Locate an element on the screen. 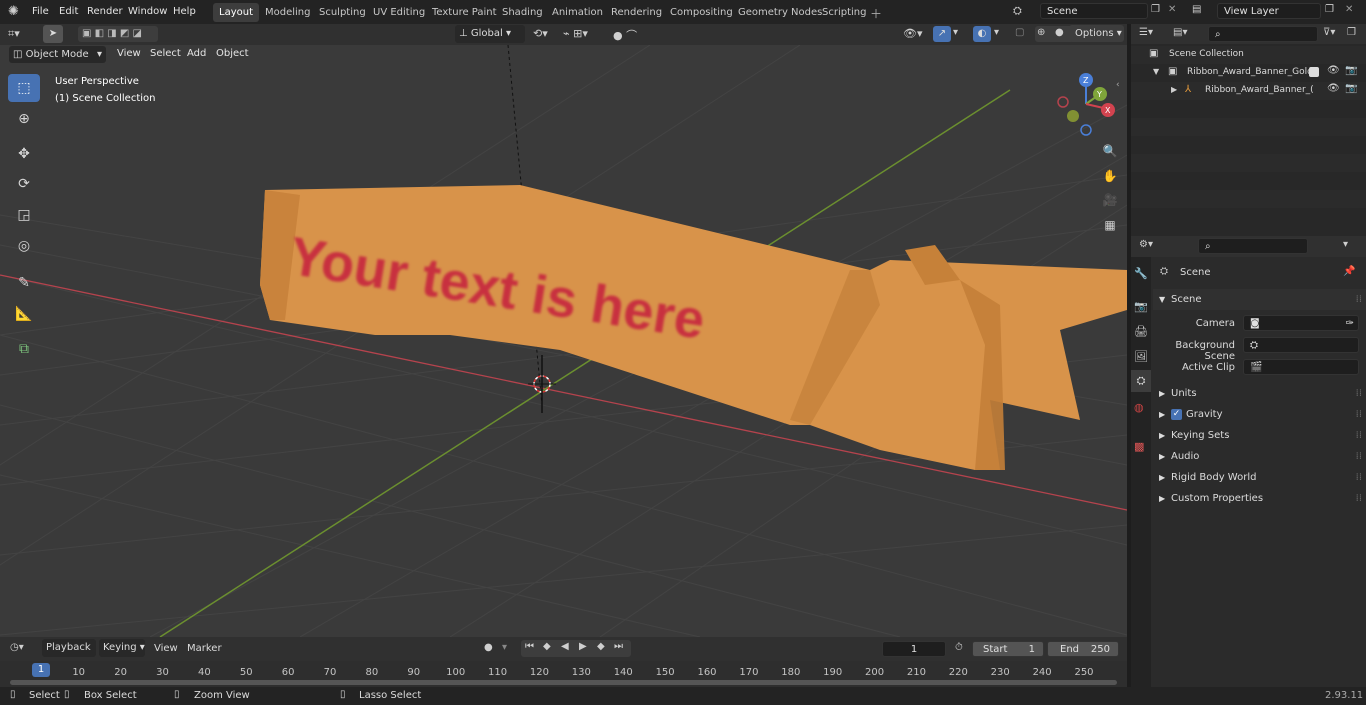 The width and height of the screenshot is (1366, 705). view-layer-icon: ▤ is located at coordinates (1196, 9).